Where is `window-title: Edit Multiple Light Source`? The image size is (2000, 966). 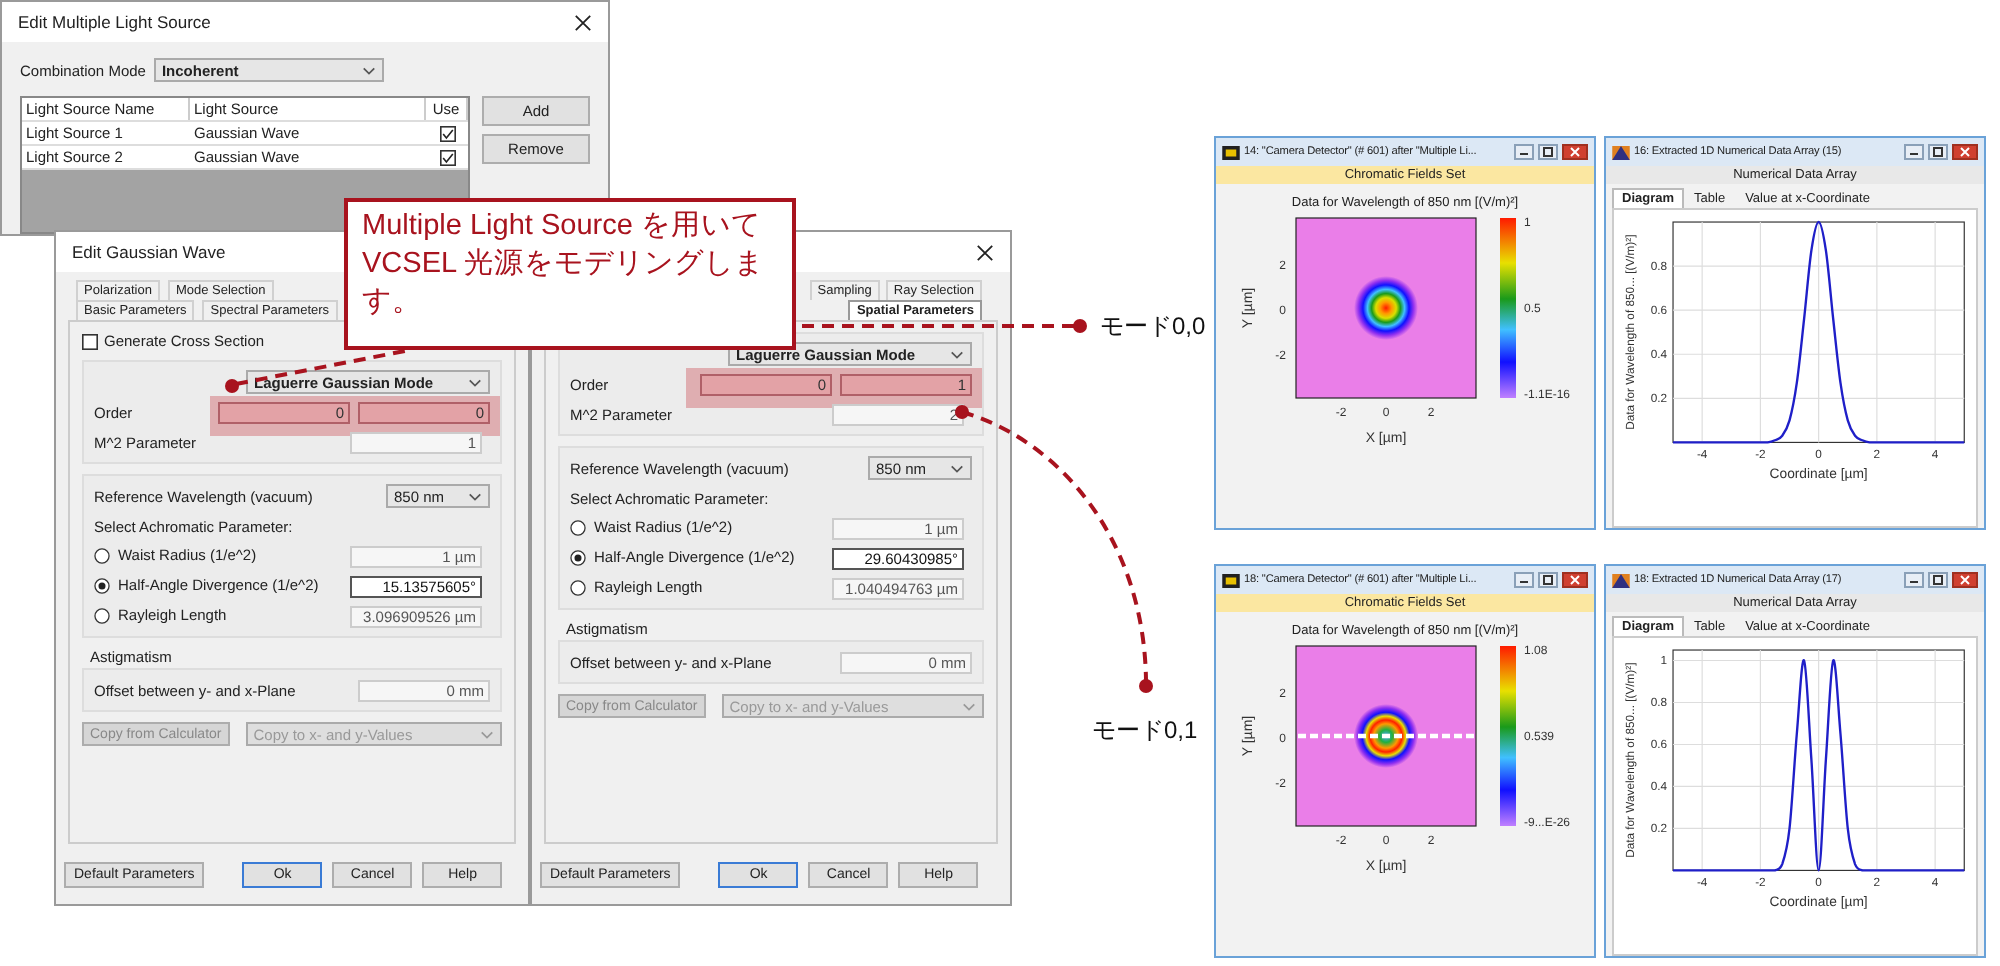 window-title: Edit Multiple Light Source is located at coordinates (115, 22).